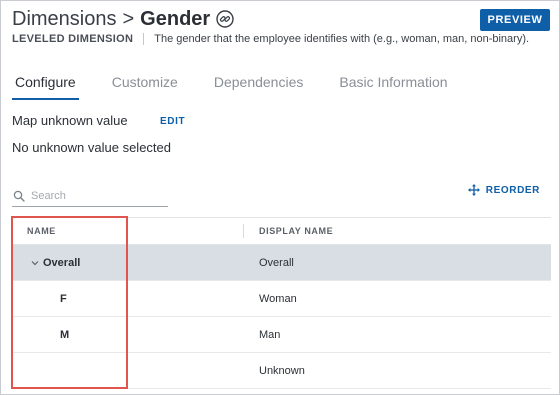 Image resolution: width=560 pixels, height=395 pixels. Describe the element at coordinates (172, 121) in the screenshot. I see `edit-button: EDIT` at that location.